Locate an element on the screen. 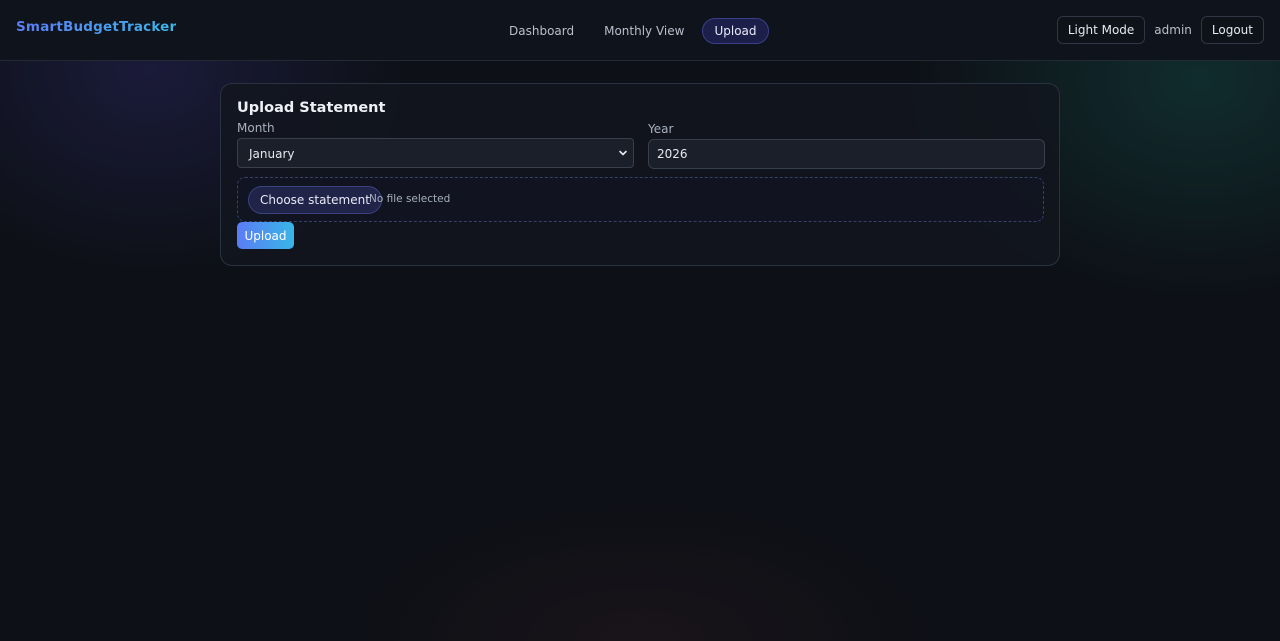 This screenshot has width=1280, height=641. brand-logo: SmartBudgetTracker is located at coordinates (96, 27).